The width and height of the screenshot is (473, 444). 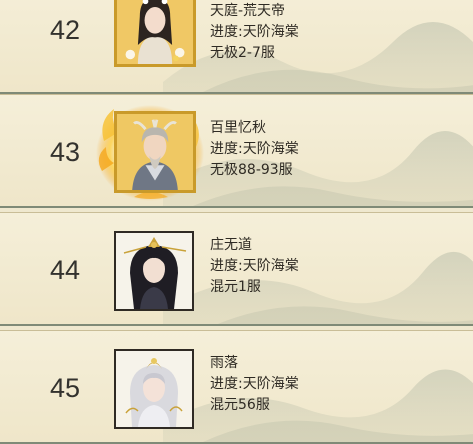 I want to click on portrait-silver-hair-crown-icon, so click(x=154, y=389).